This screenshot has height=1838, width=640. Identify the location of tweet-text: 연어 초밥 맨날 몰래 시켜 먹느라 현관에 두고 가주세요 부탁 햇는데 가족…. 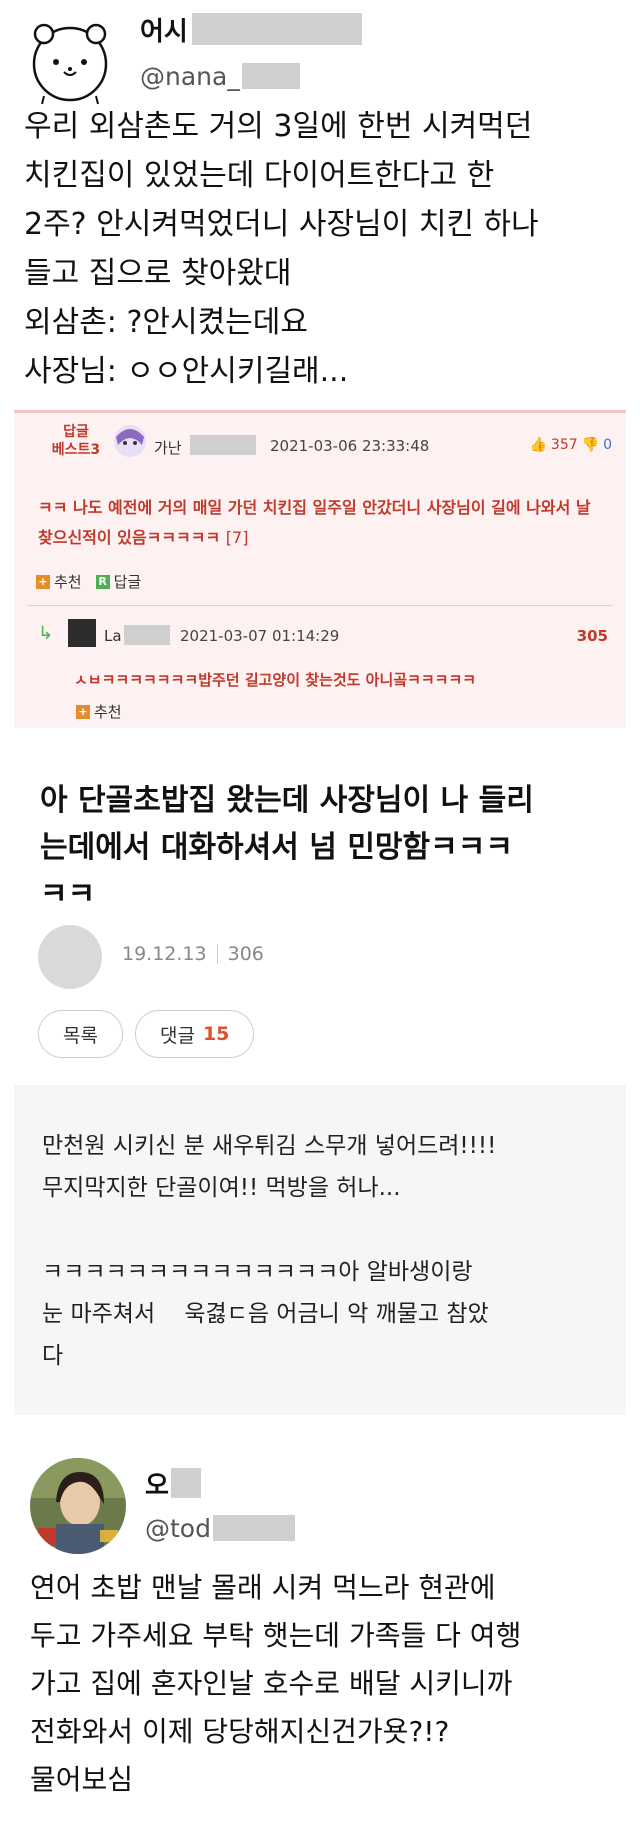
(330, 1684).